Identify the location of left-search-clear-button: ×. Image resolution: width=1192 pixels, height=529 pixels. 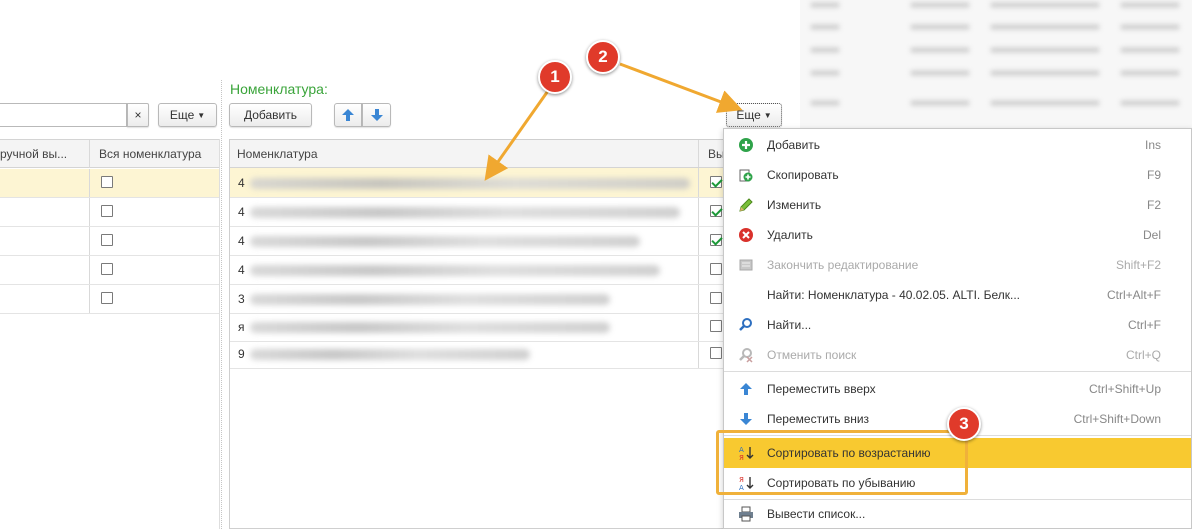
(138, 115).